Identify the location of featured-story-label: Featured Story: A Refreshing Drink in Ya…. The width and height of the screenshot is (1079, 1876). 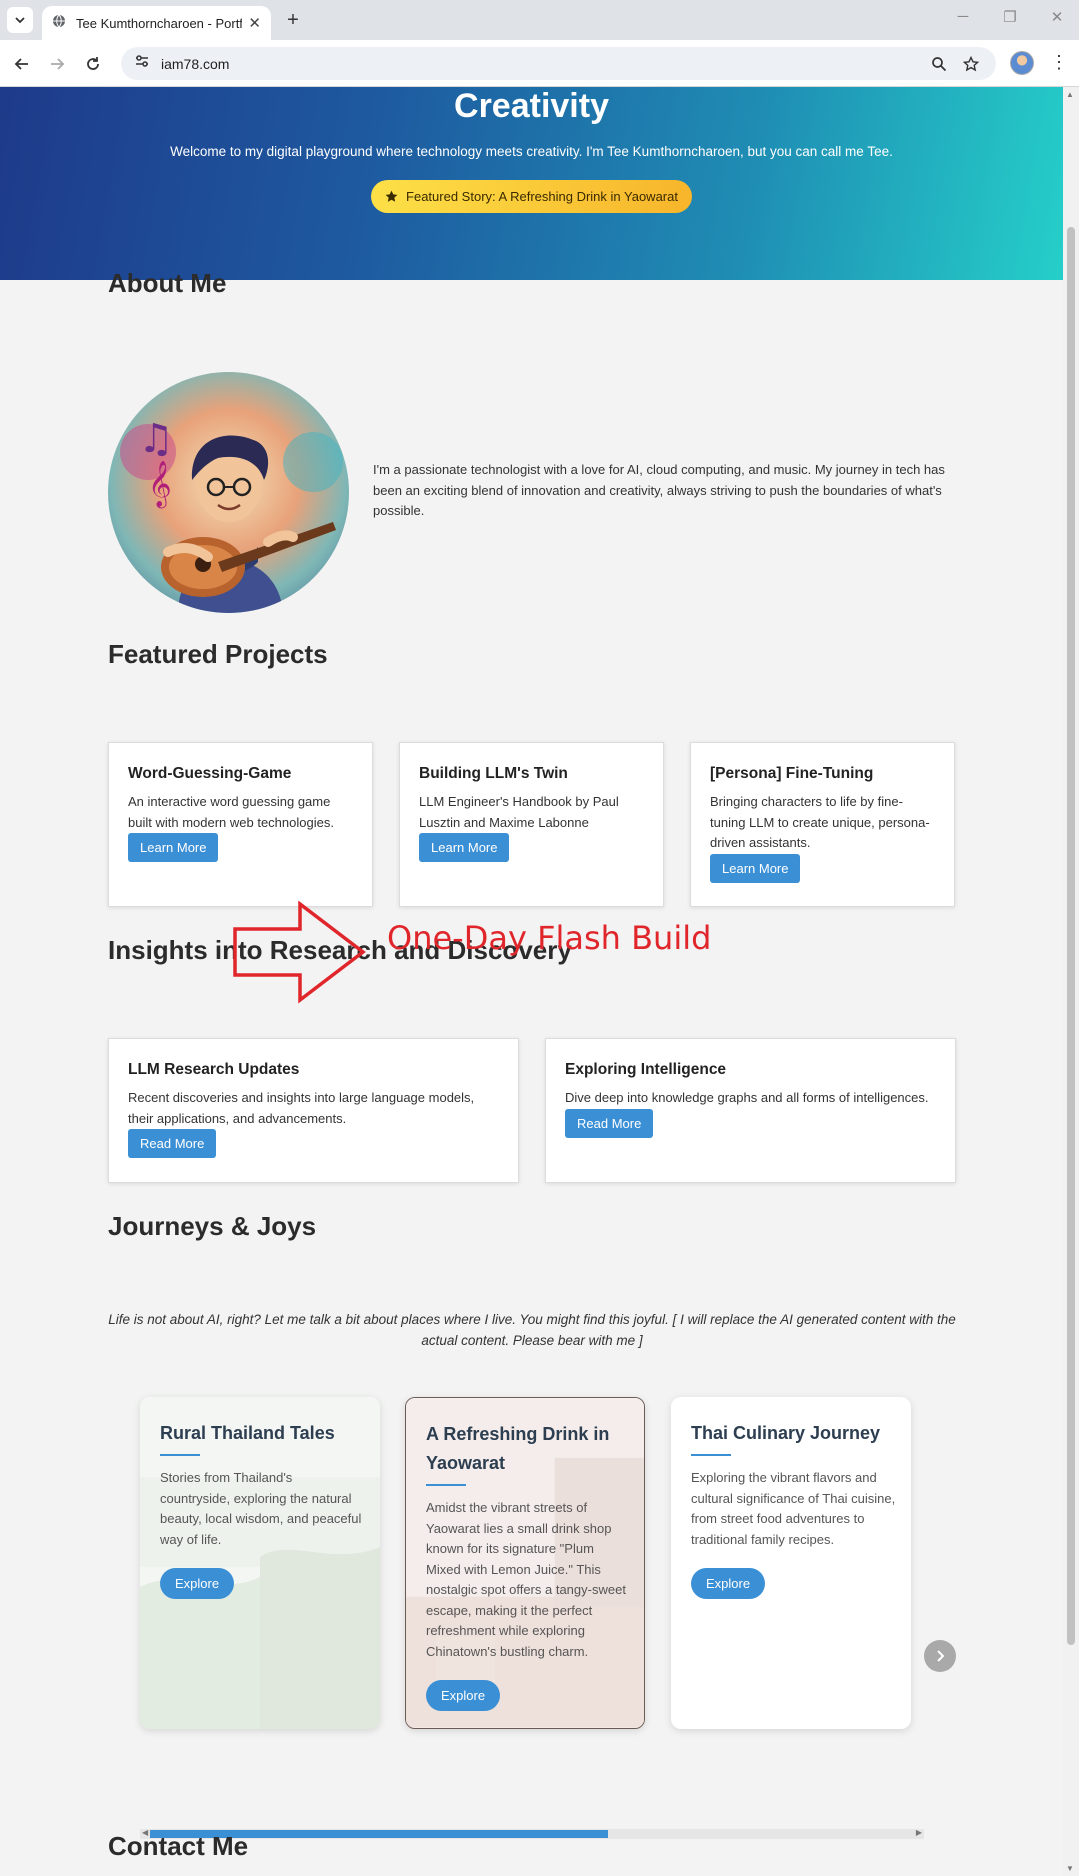
(542, 196).